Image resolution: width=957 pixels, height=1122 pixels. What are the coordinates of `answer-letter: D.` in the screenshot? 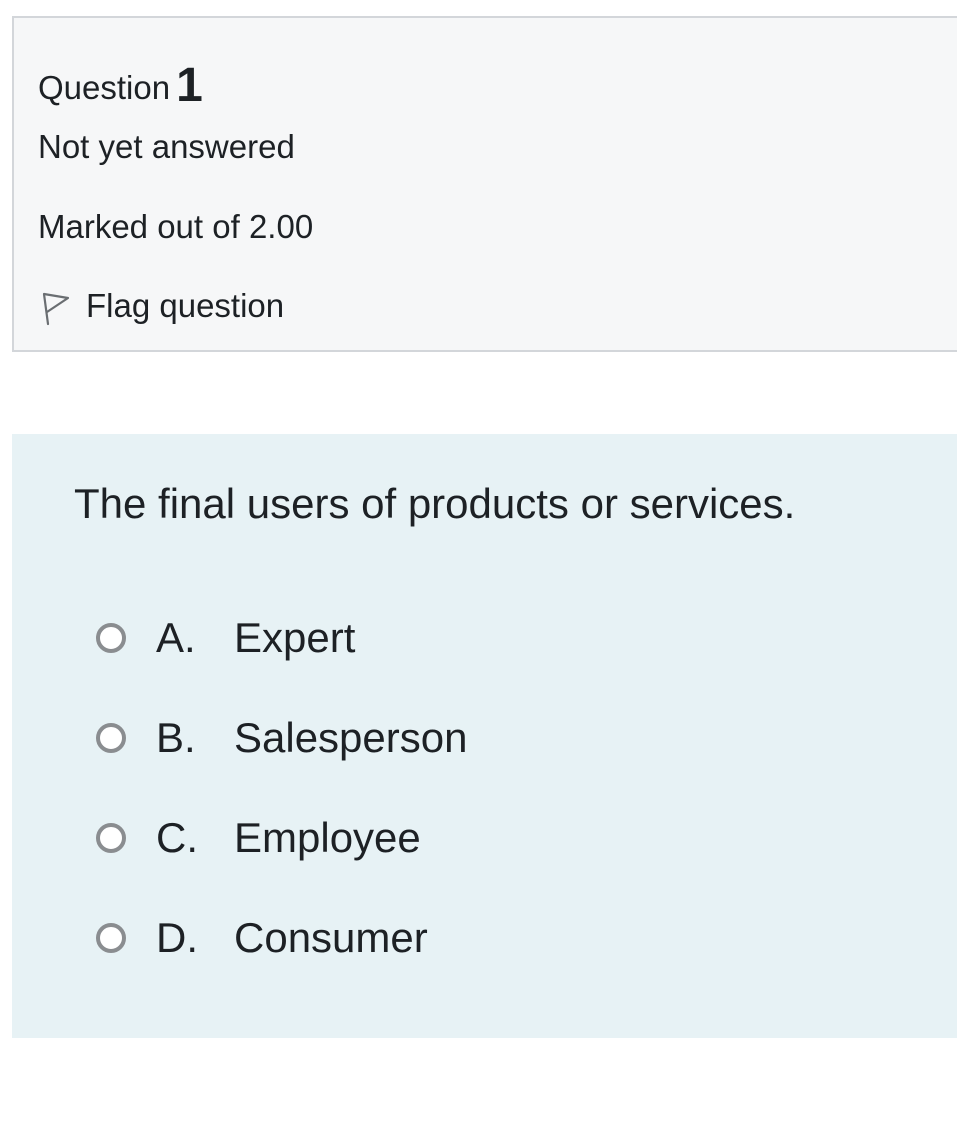 It's located at (177, 937).